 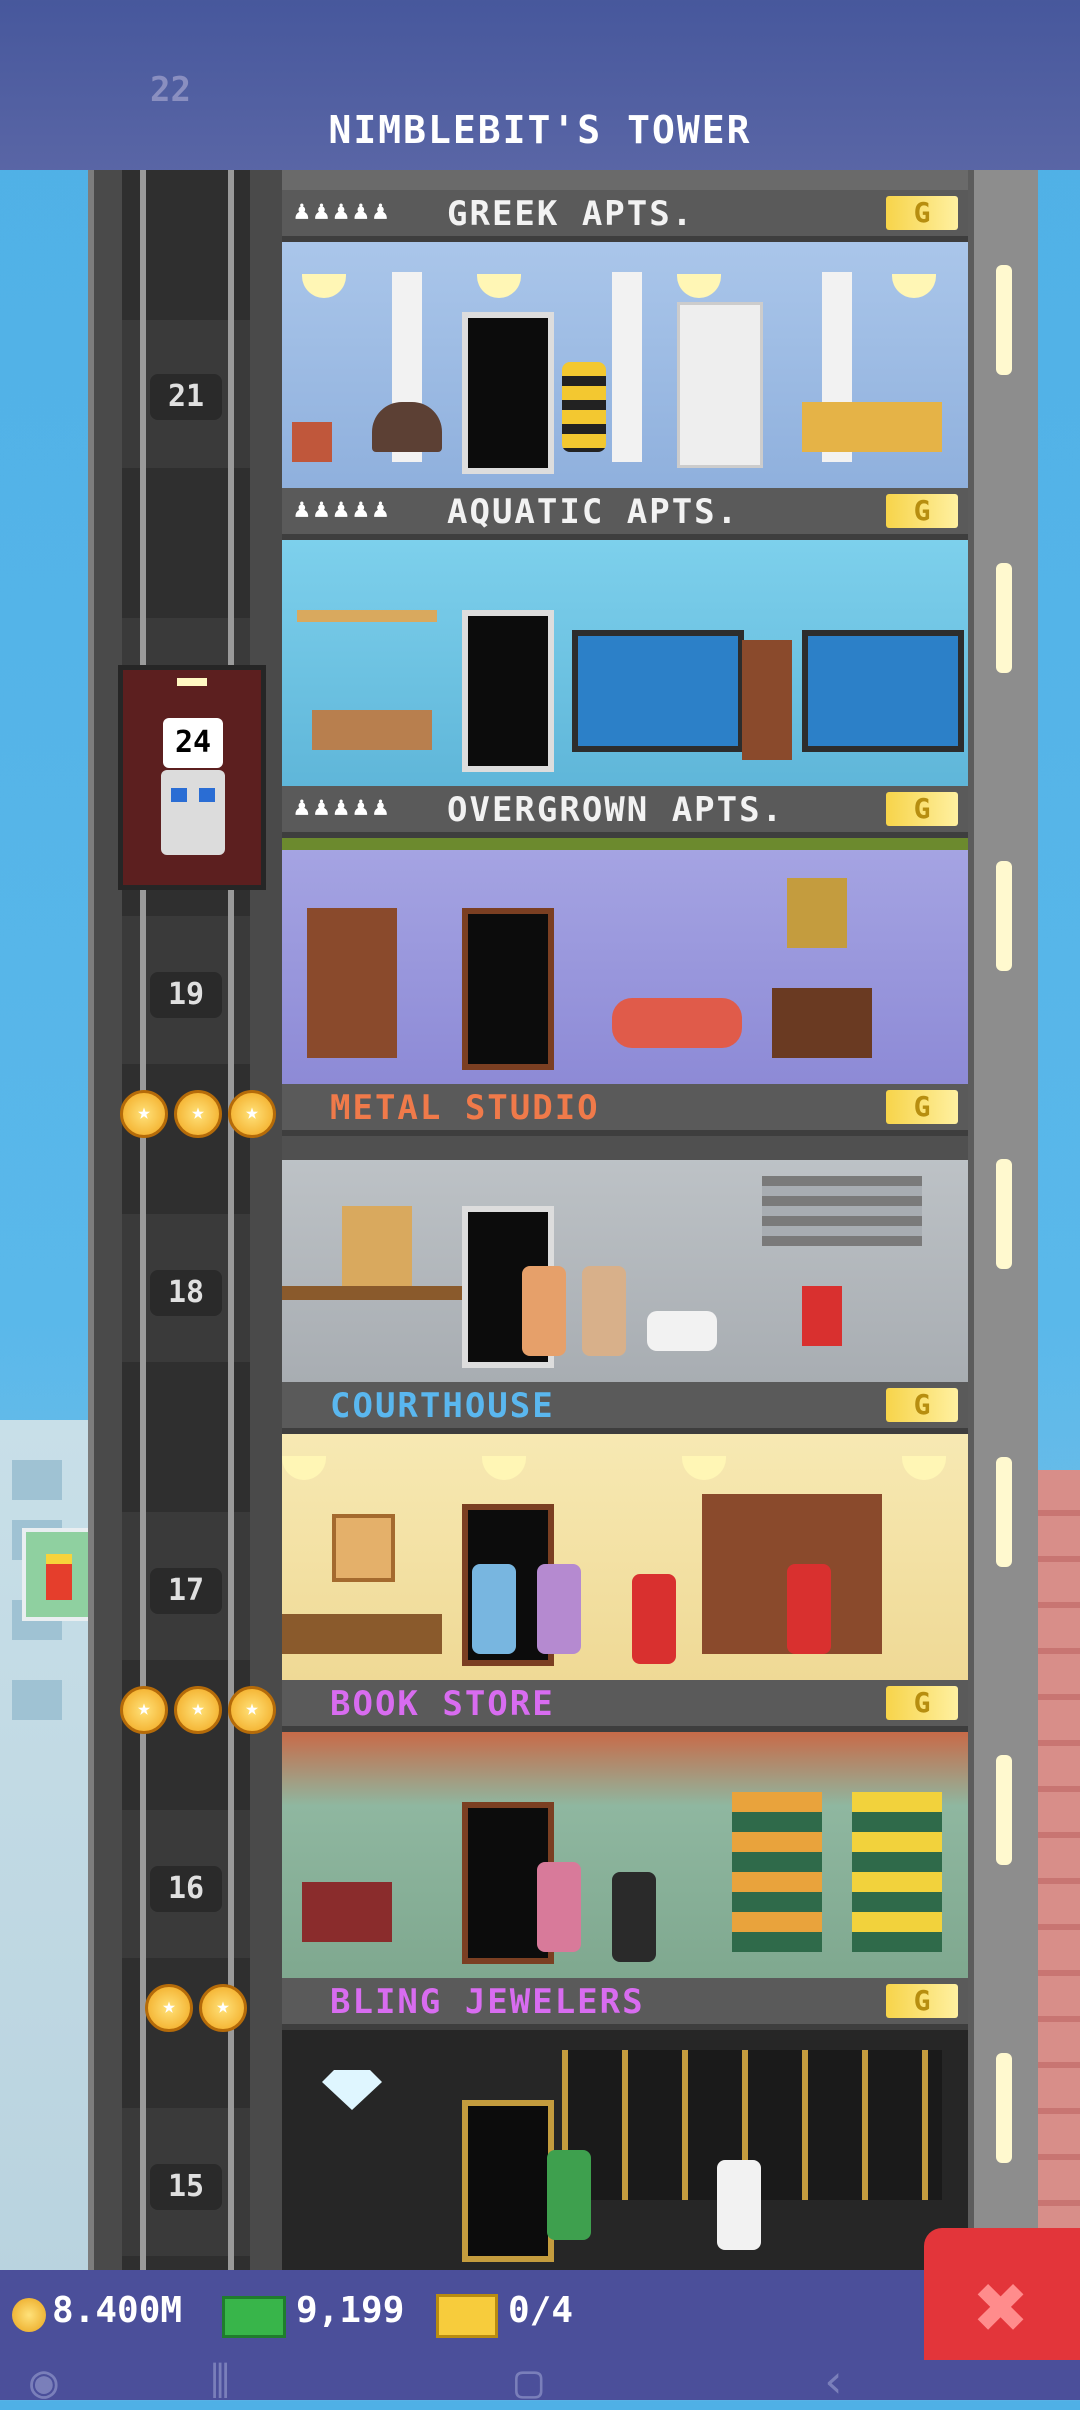 I want to click on cow, so click(x=682, y=1331).